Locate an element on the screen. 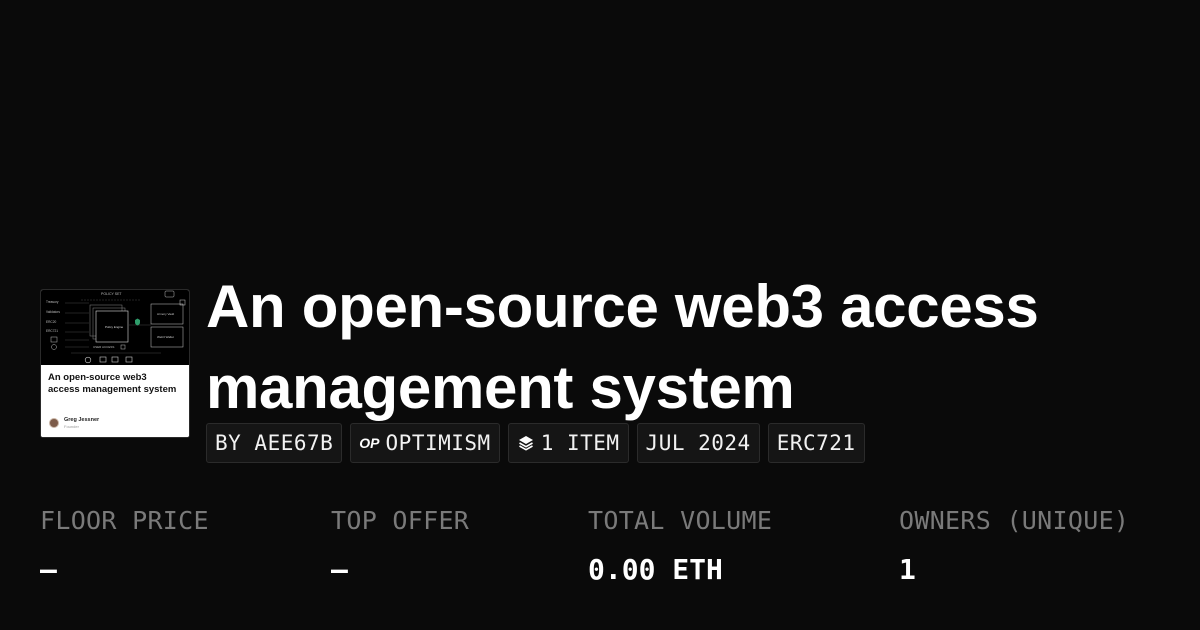  stat-label: OWNERS (UNIQUE) is located at coordinates (1014, 520).